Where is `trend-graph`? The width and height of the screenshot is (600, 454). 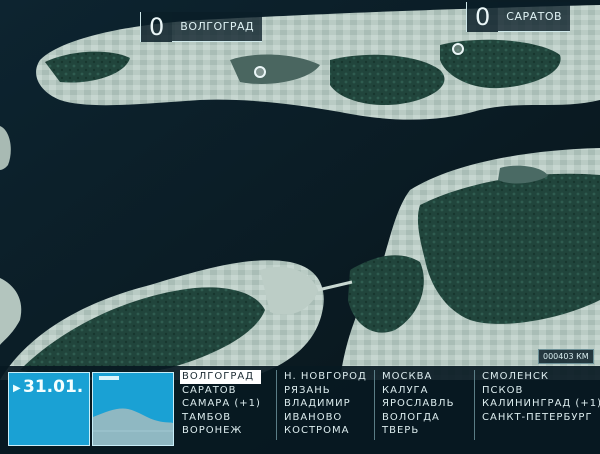
trend-graph is located at coordinates (133, 409).